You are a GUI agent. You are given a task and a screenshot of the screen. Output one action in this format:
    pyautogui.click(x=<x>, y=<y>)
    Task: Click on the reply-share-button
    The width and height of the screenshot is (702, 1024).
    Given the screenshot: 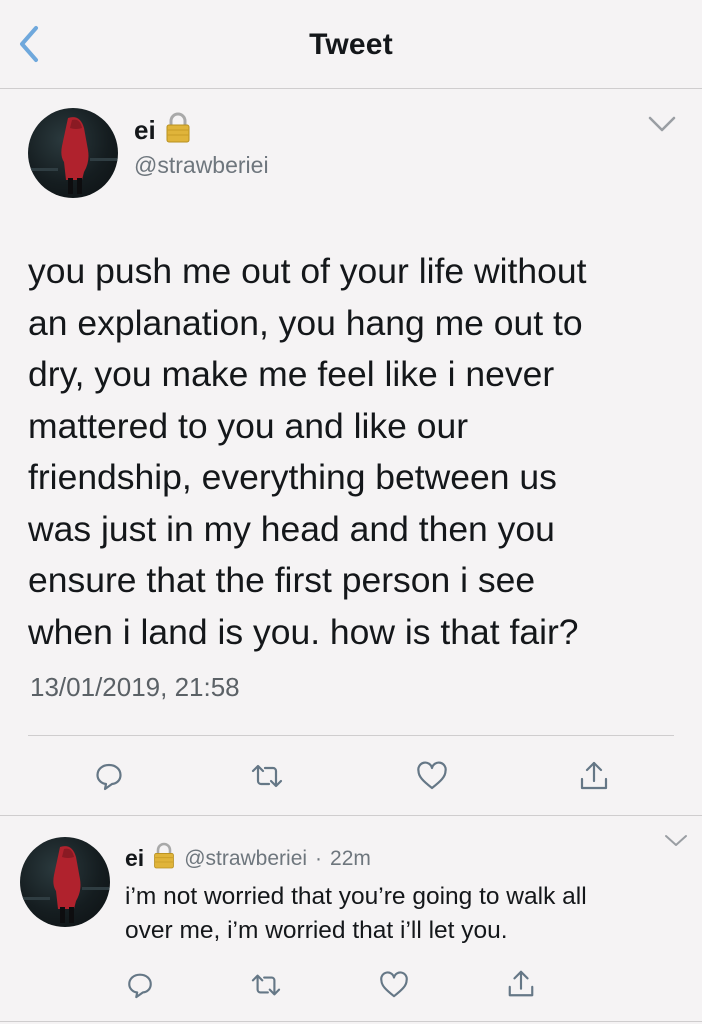 What is the action you would take?
    pyautogui.click(x=521, y=984)
    